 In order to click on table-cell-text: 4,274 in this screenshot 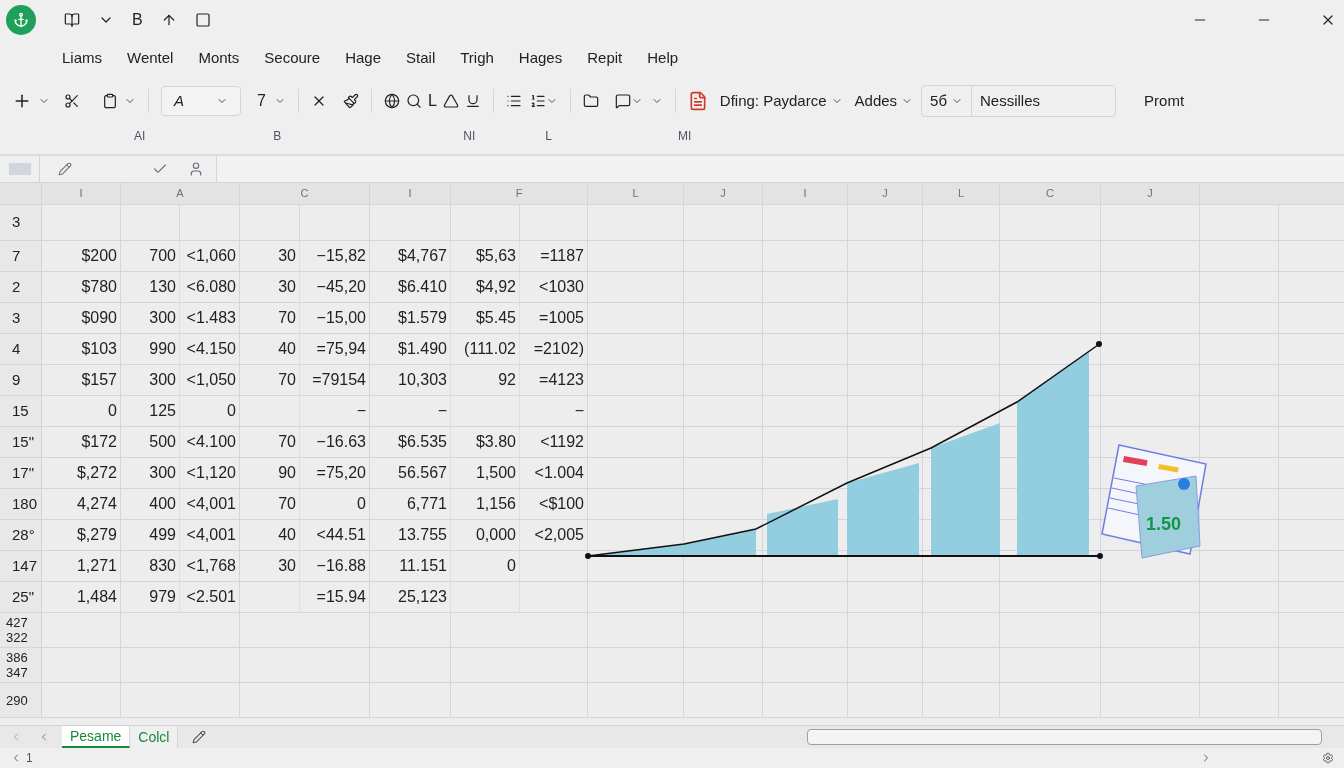, I will do `click(96, 504)`.